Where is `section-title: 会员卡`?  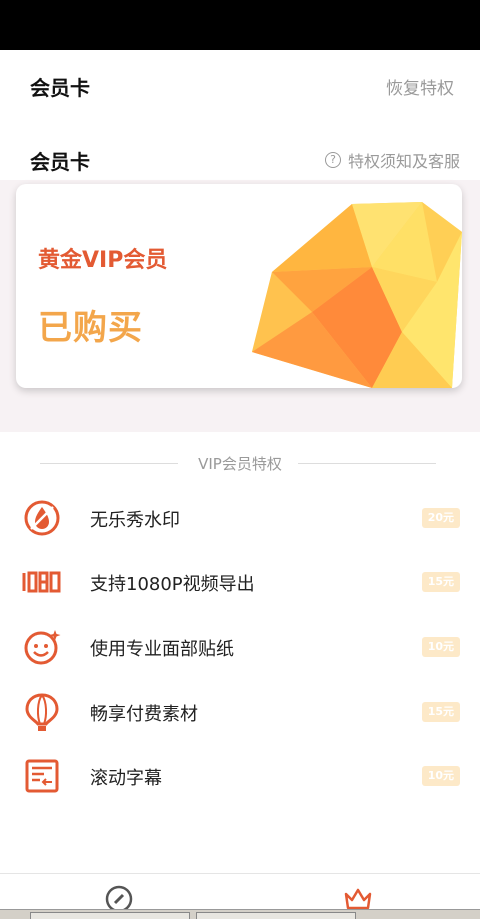
section-title: 会员卡 is located at coordinates (60, 162).